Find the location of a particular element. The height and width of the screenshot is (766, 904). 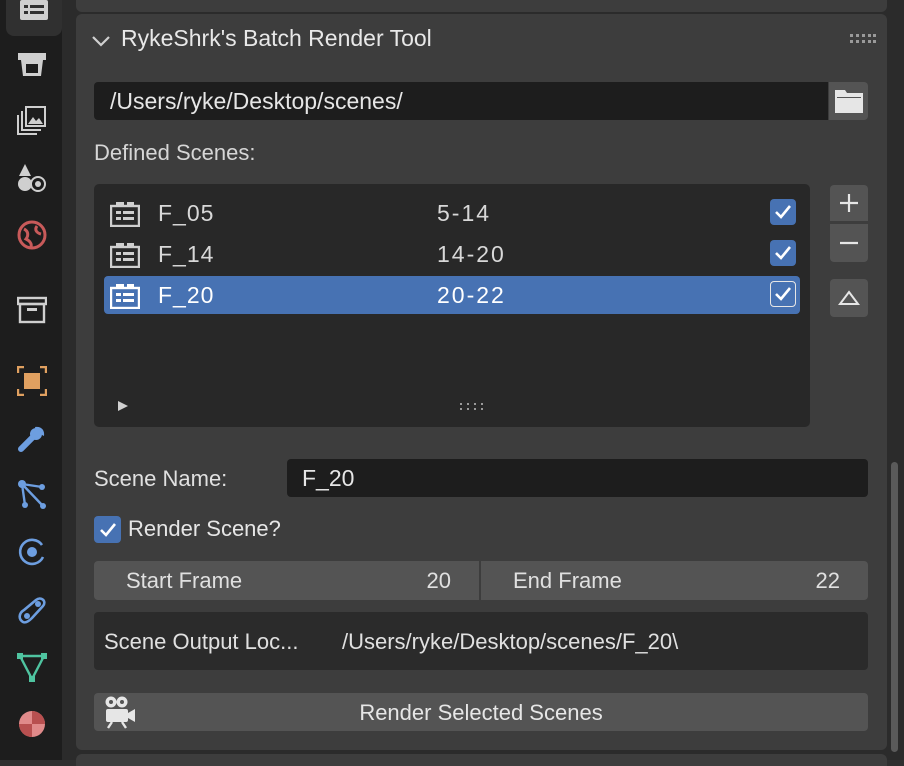

render-selected-scenes-button: Render Selected Scenes is located at coordinates (481, 712).